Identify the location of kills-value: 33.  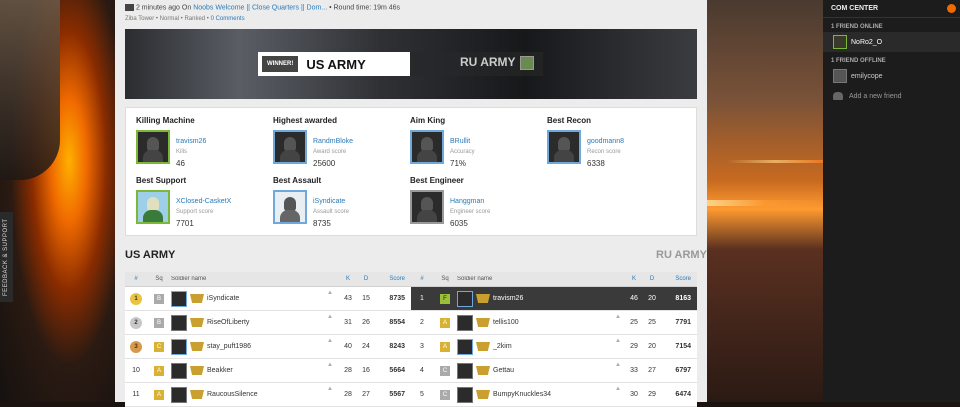
(634, 370).